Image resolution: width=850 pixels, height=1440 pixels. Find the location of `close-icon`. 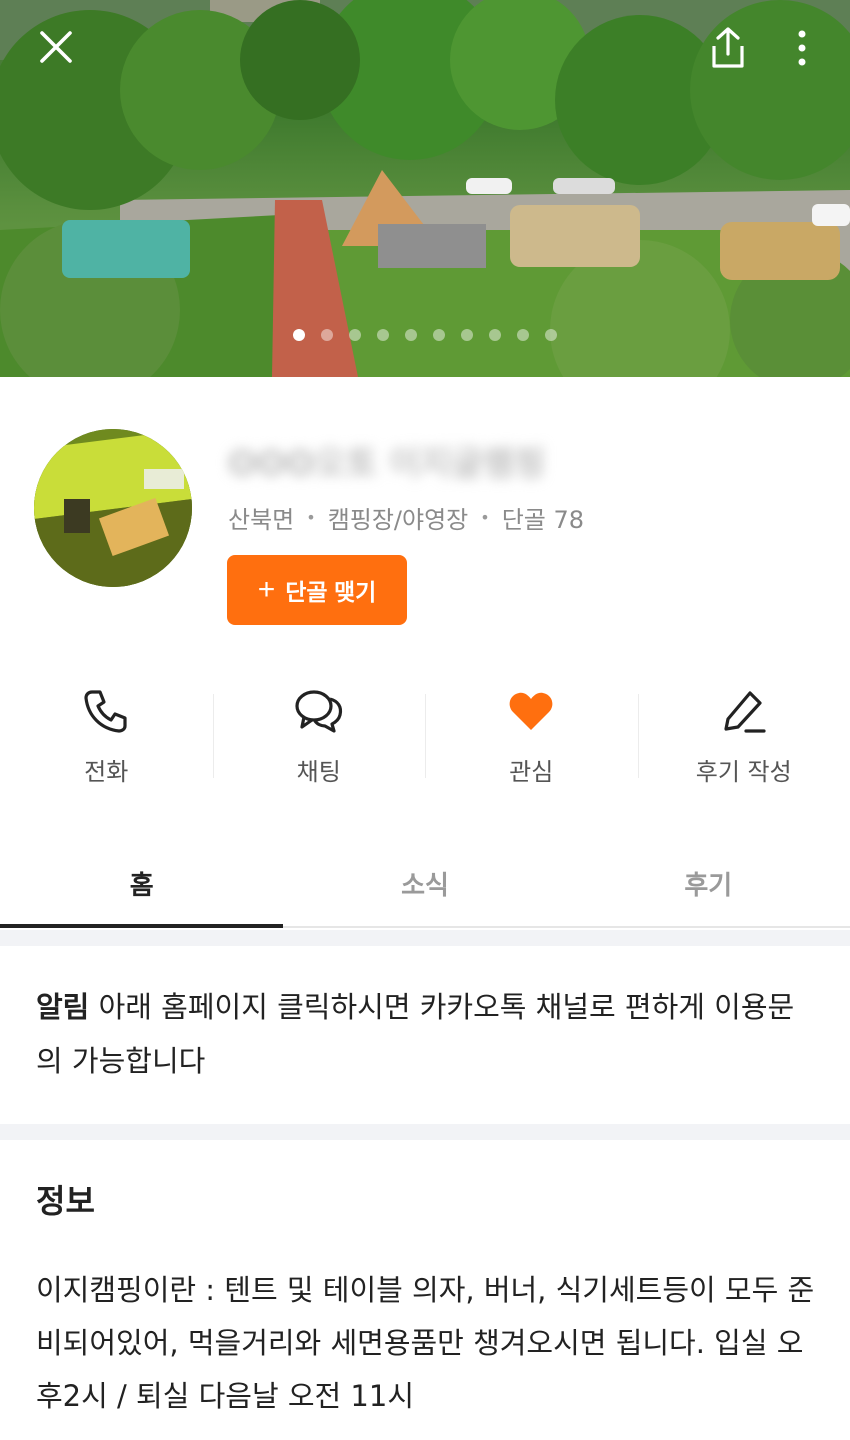

close-icon is located at coordinates (56, 47).